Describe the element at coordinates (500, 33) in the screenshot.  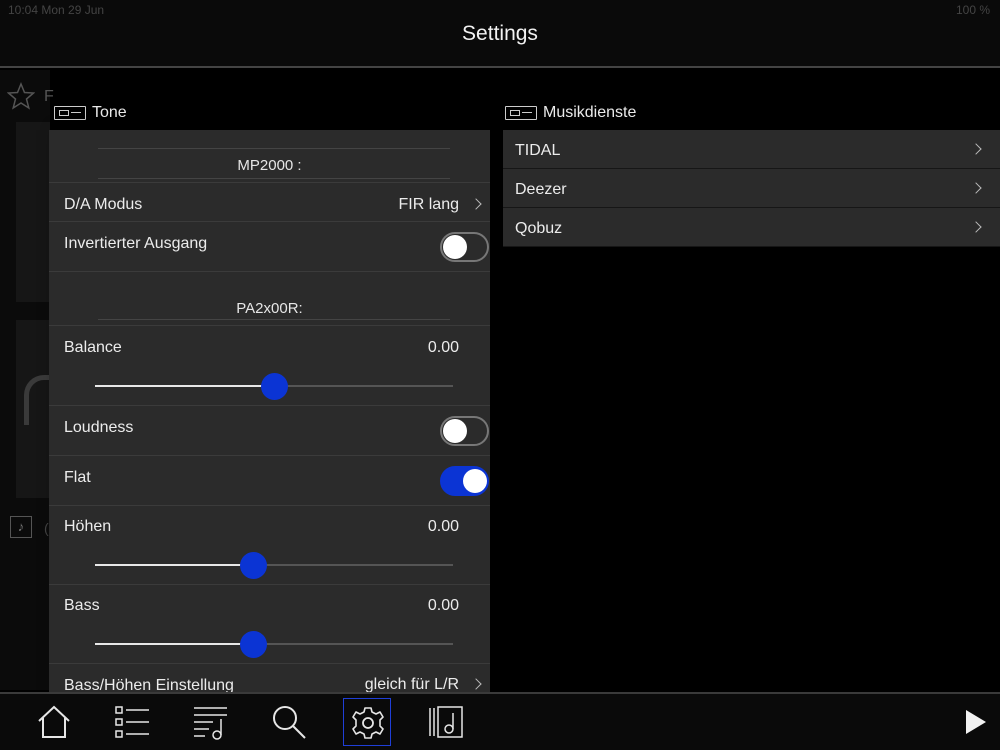
I see `page-title: Settings` at that location.